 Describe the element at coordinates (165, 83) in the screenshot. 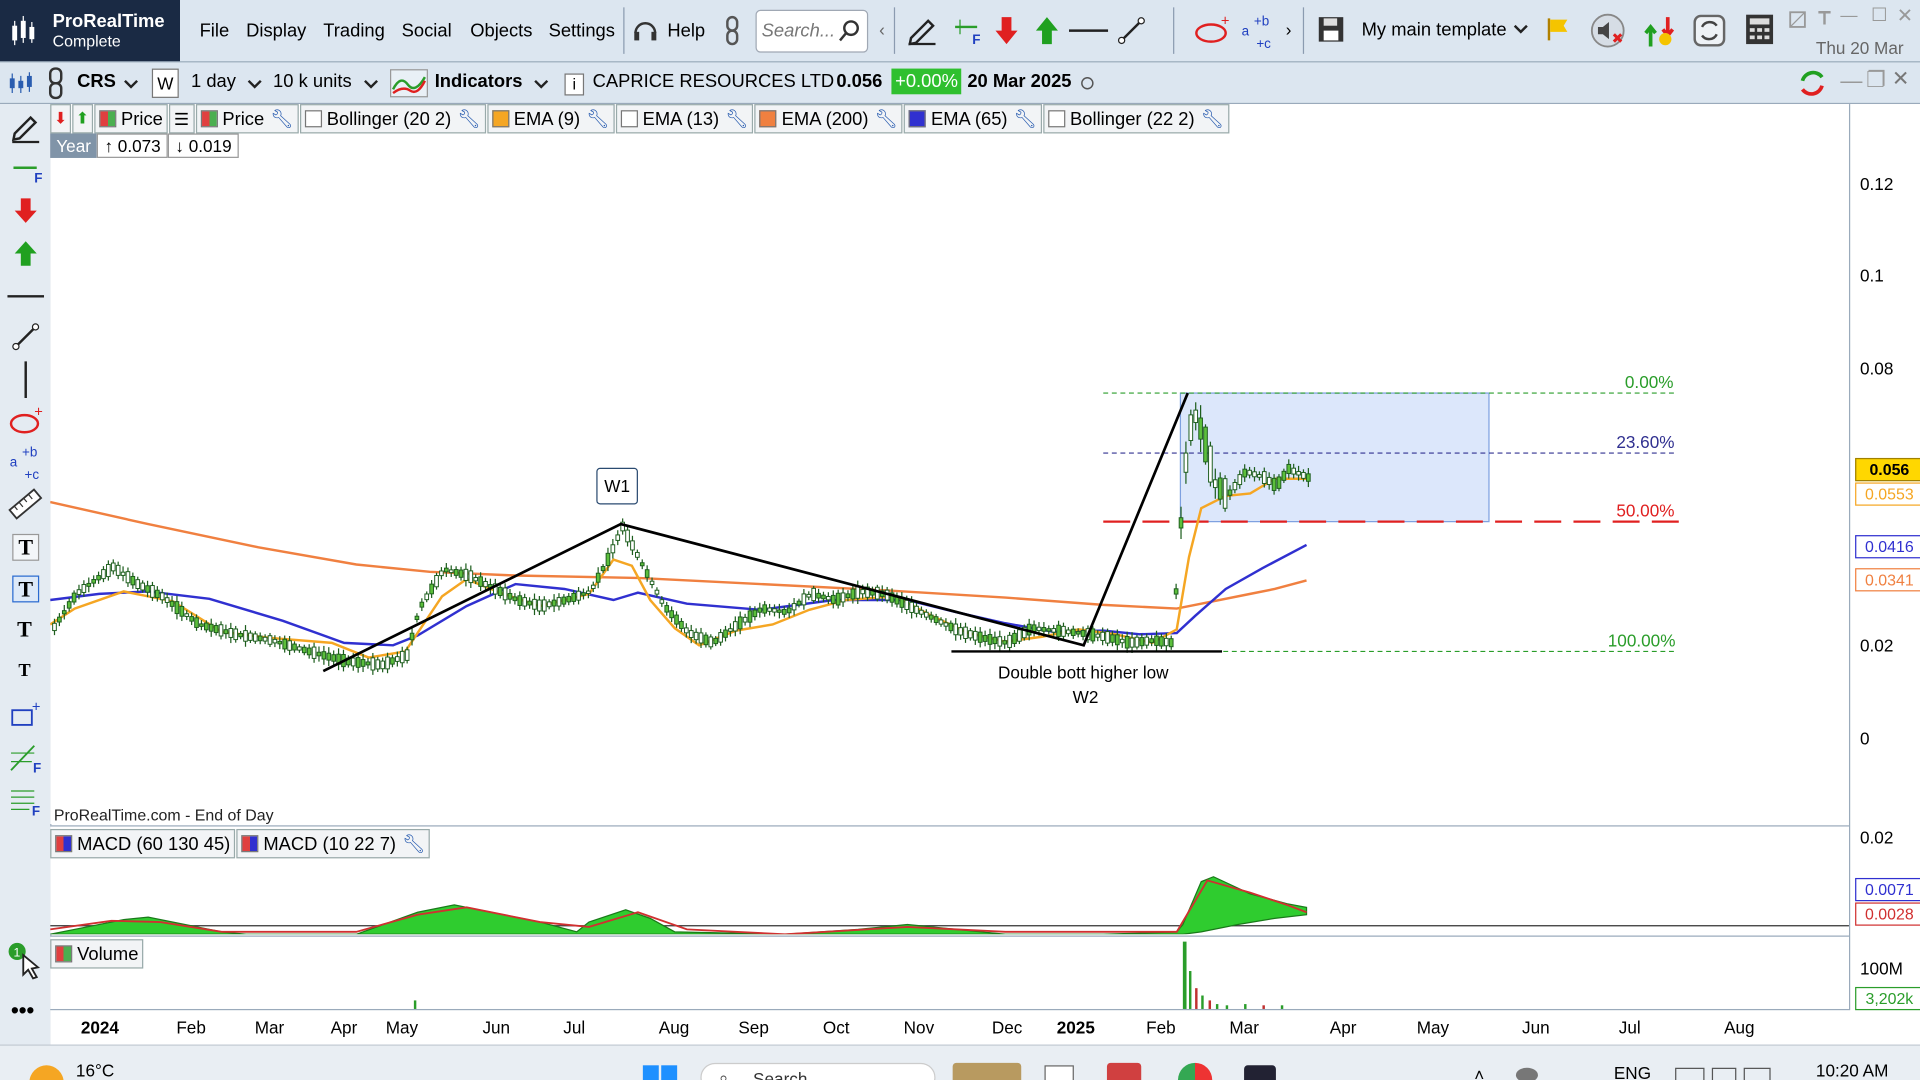

I see `period-button: W` at that location.